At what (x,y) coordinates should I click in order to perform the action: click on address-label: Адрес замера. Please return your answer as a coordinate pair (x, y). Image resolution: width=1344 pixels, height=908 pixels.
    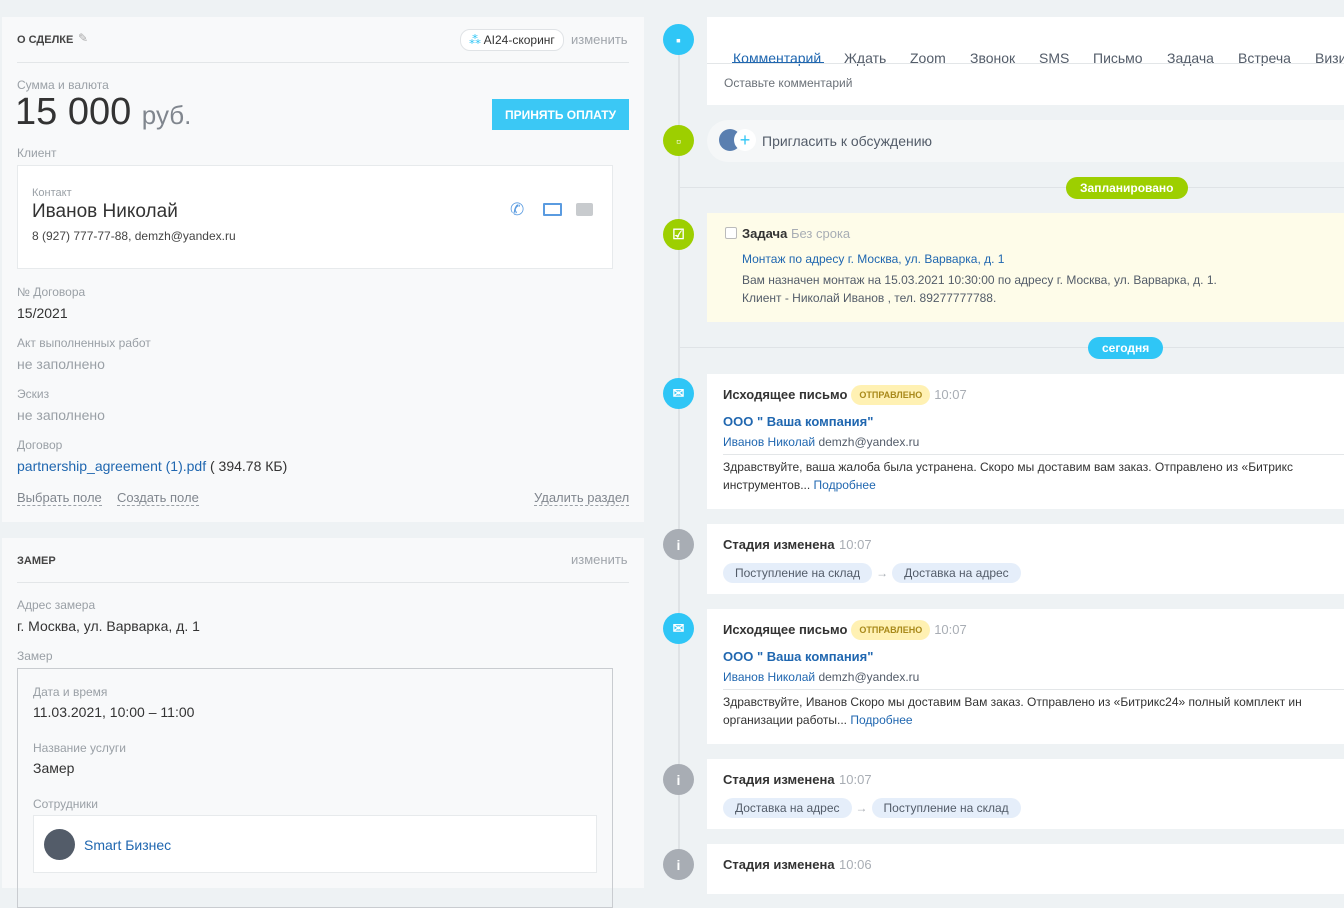
    Looking at the image, I should click on (56, 605).